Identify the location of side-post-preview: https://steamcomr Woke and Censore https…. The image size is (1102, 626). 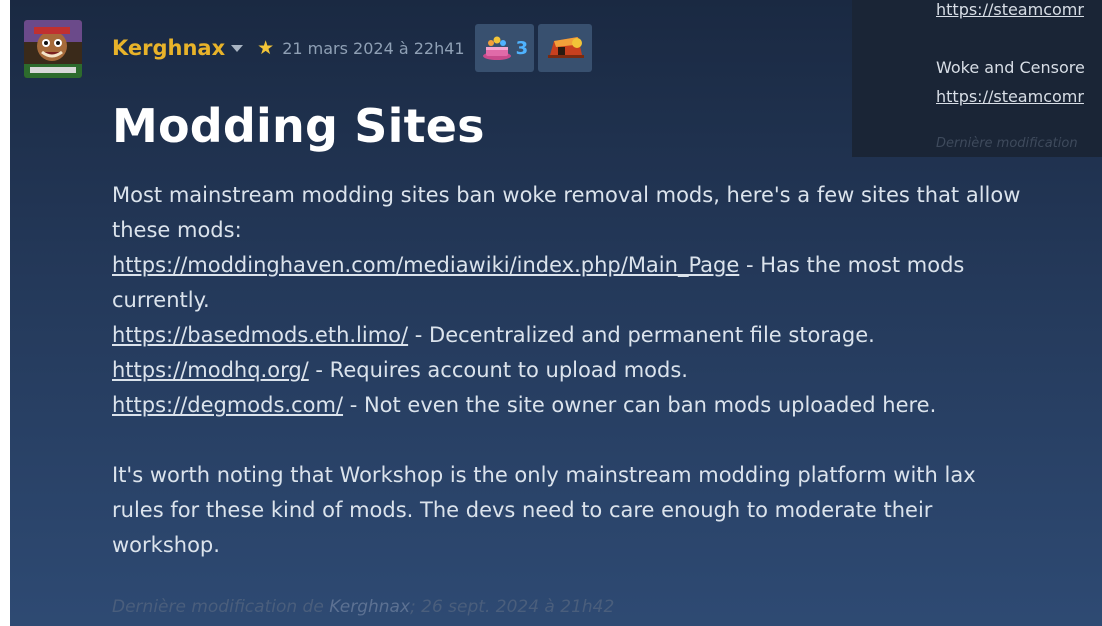
(977, 78).